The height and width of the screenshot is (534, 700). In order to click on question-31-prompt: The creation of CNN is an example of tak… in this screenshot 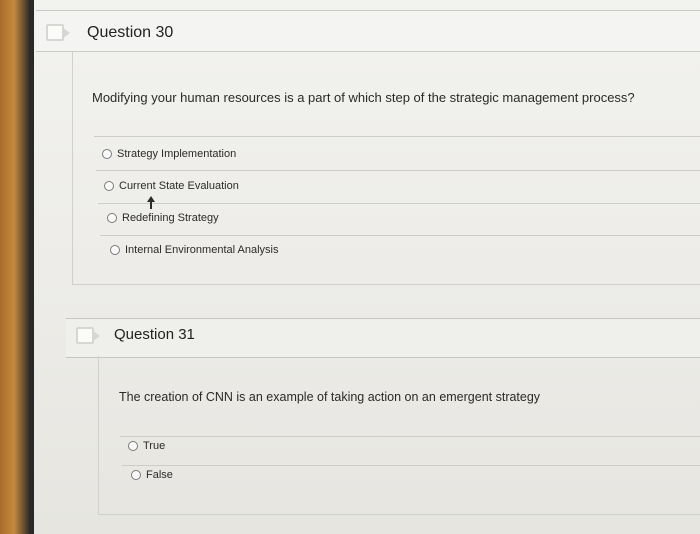, I will do `click(330, 397)`.